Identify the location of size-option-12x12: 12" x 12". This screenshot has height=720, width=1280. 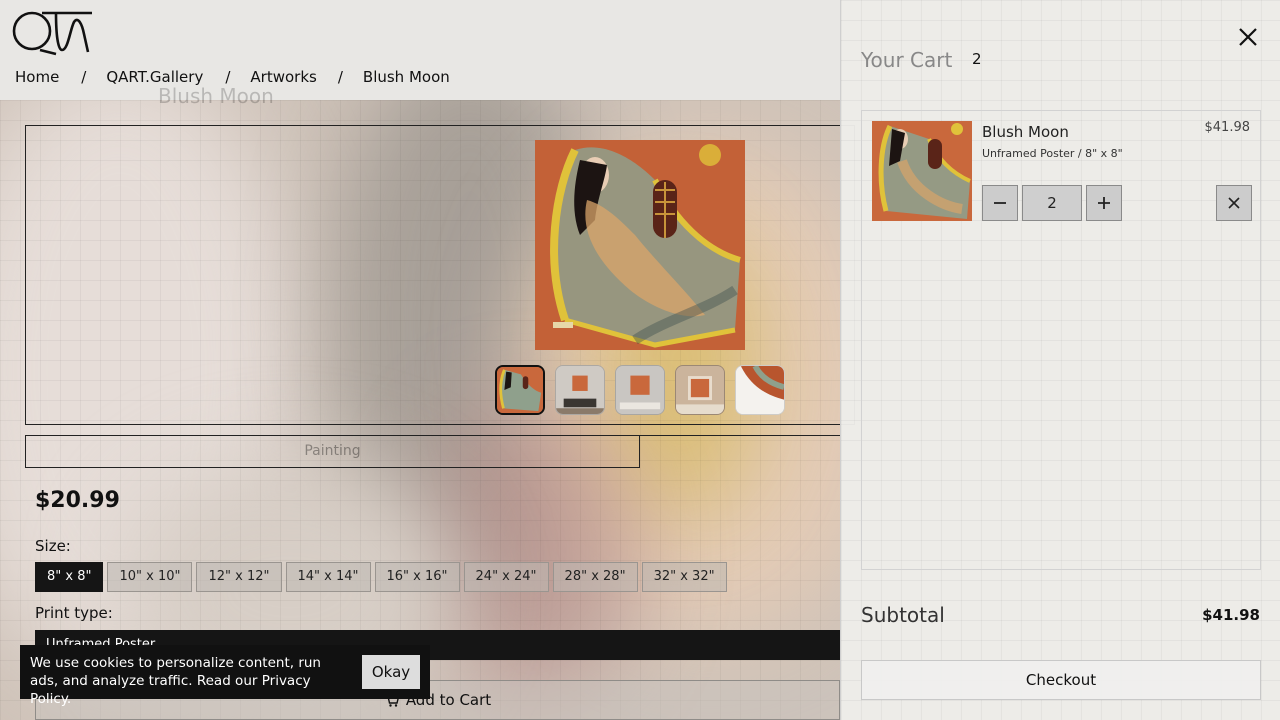
(239, 577).